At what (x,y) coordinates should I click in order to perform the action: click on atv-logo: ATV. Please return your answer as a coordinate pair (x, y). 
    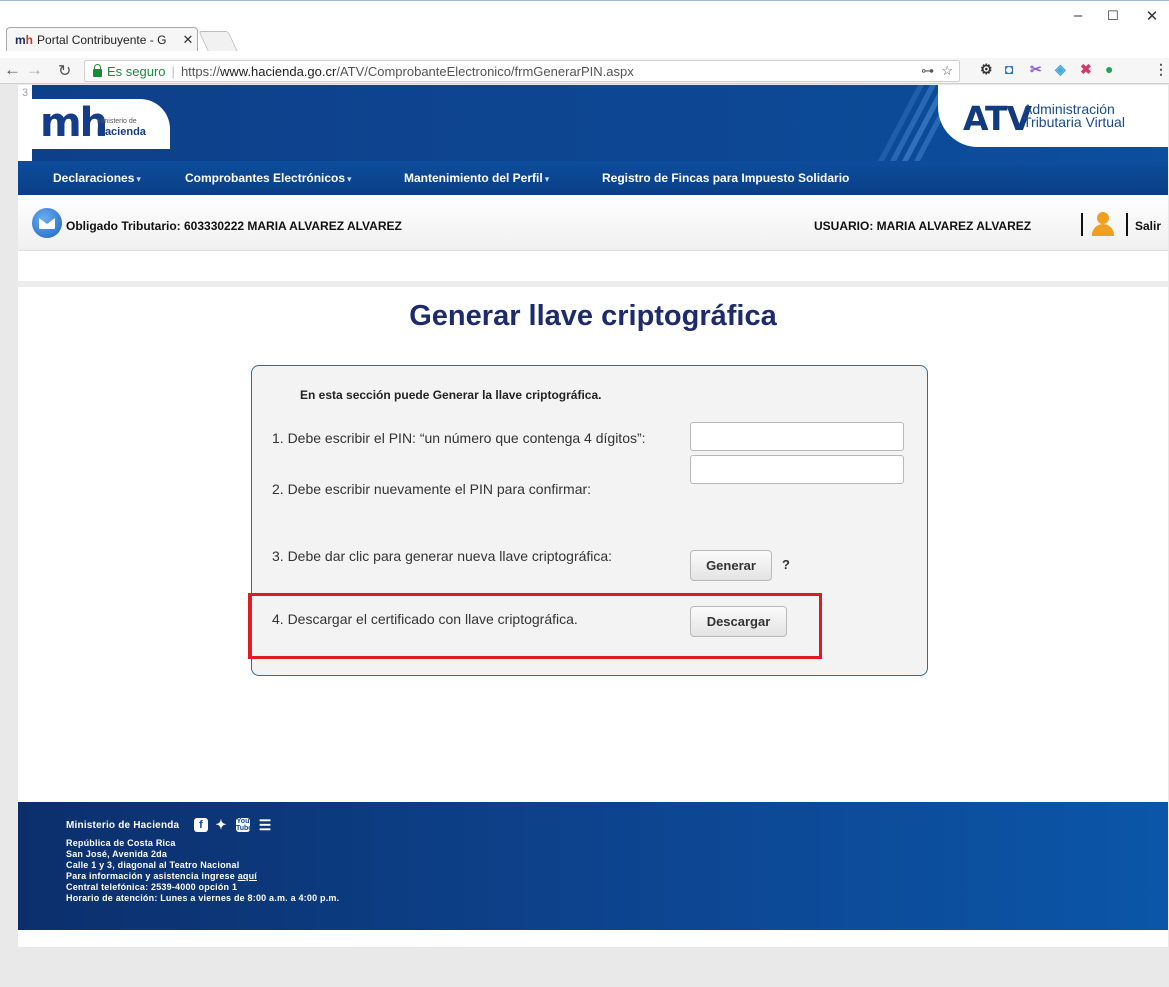
    Looking at the image, I should click on (997, 118).